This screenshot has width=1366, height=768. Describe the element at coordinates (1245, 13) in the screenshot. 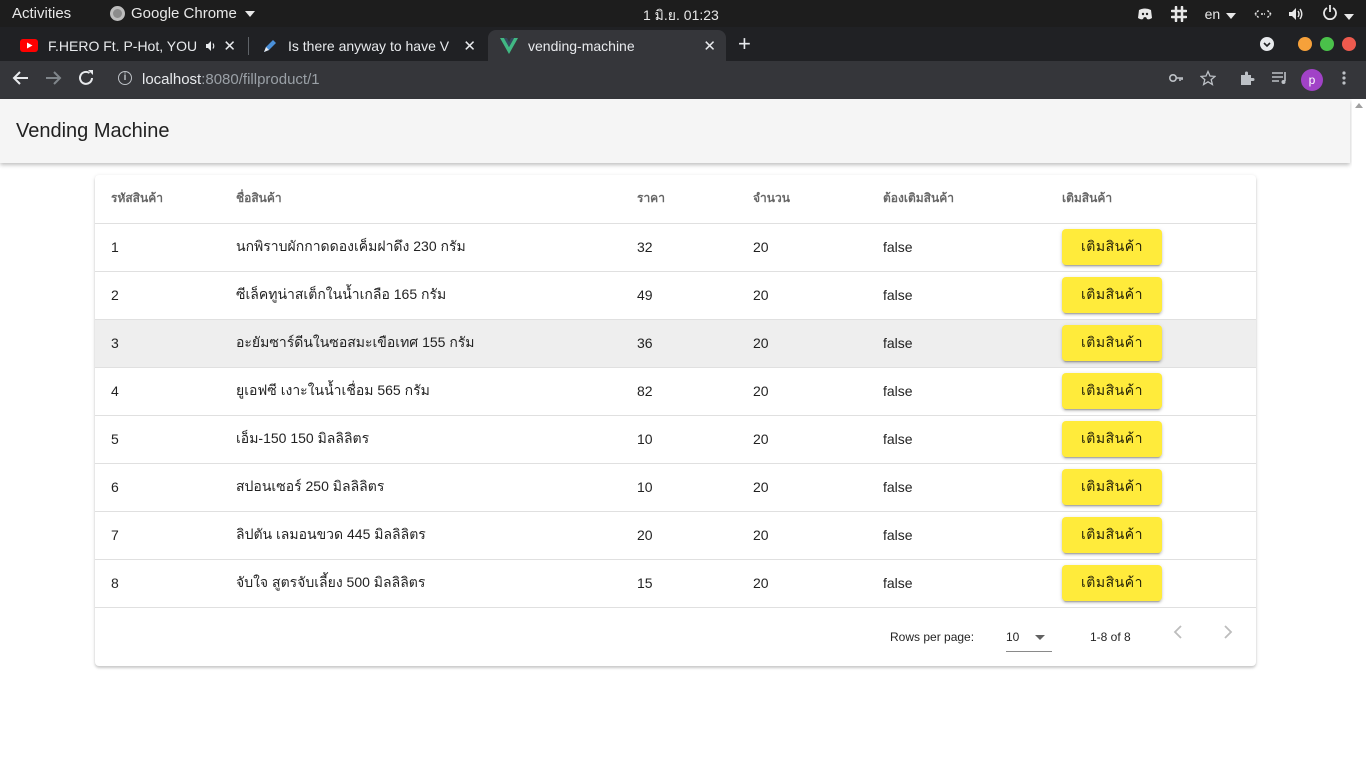

I see `system-tray: en` at that location.